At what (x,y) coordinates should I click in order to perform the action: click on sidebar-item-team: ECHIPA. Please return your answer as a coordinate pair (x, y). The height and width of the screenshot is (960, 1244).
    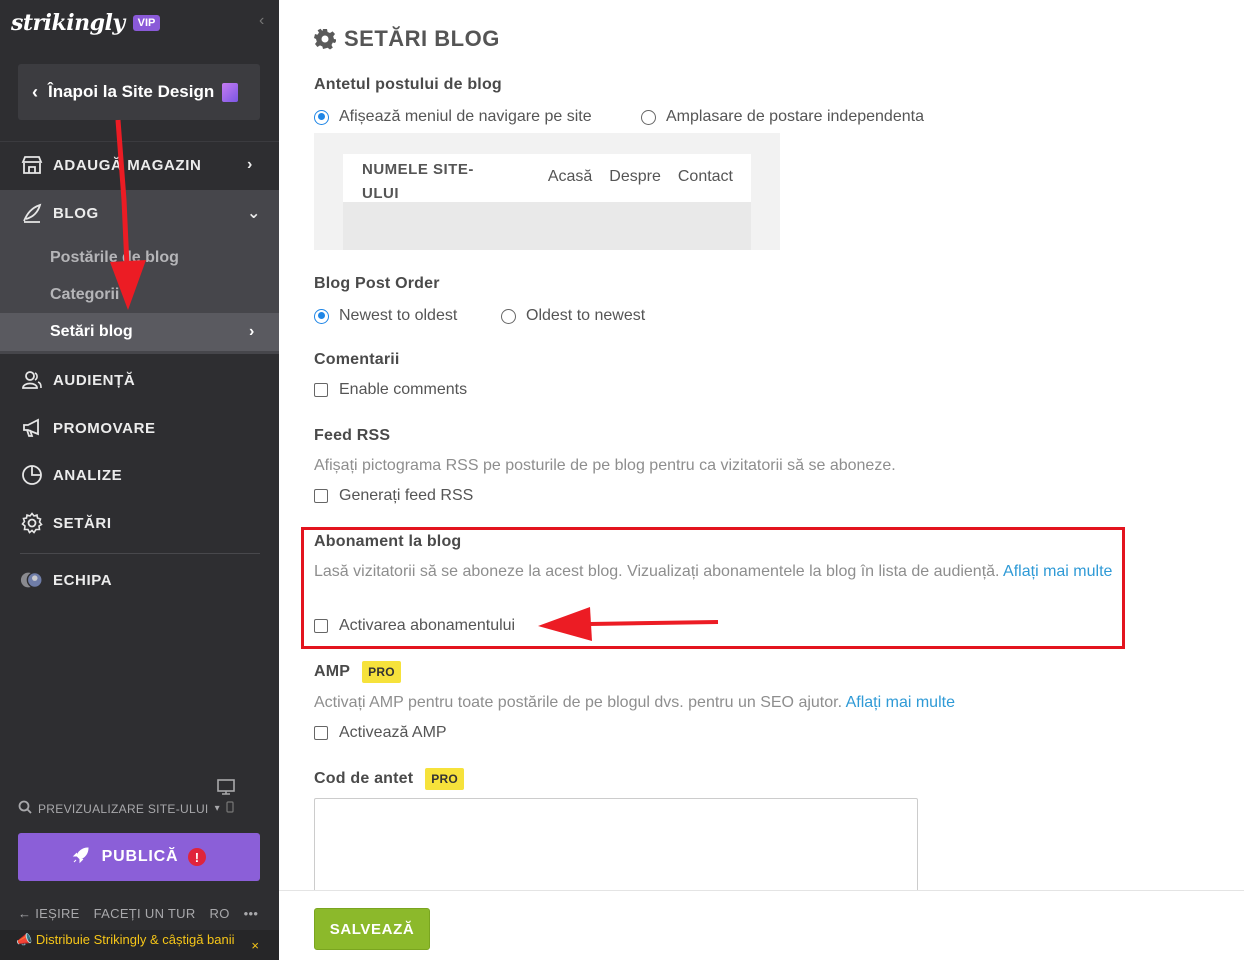
    Looking at the image, I should click on (139, 580).